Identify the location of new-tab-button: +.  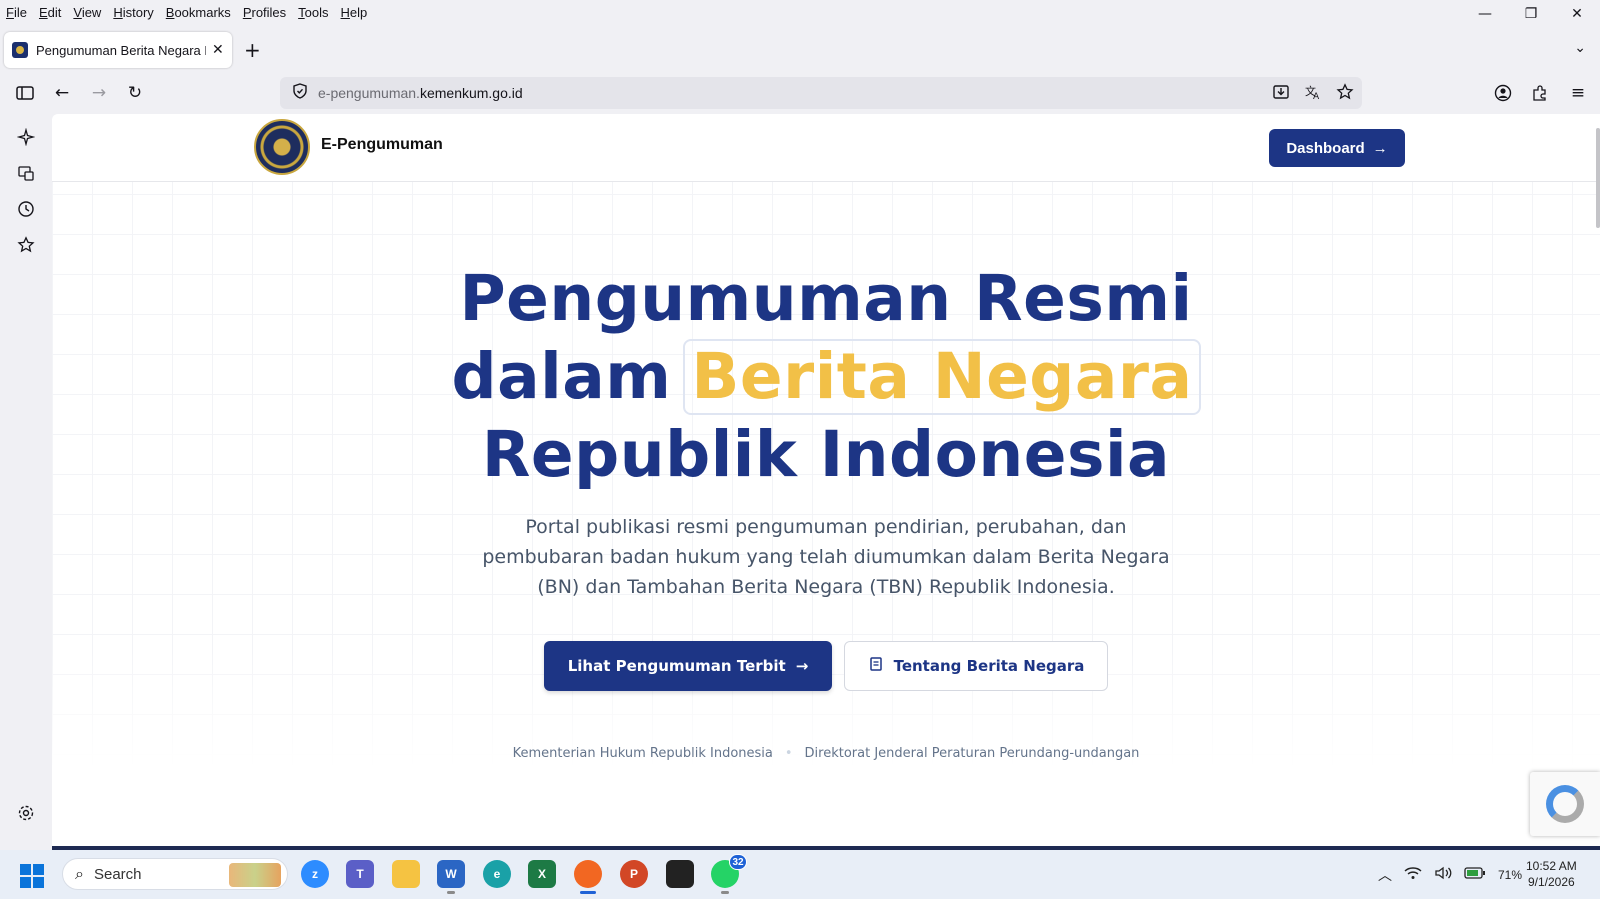
(252, 50).